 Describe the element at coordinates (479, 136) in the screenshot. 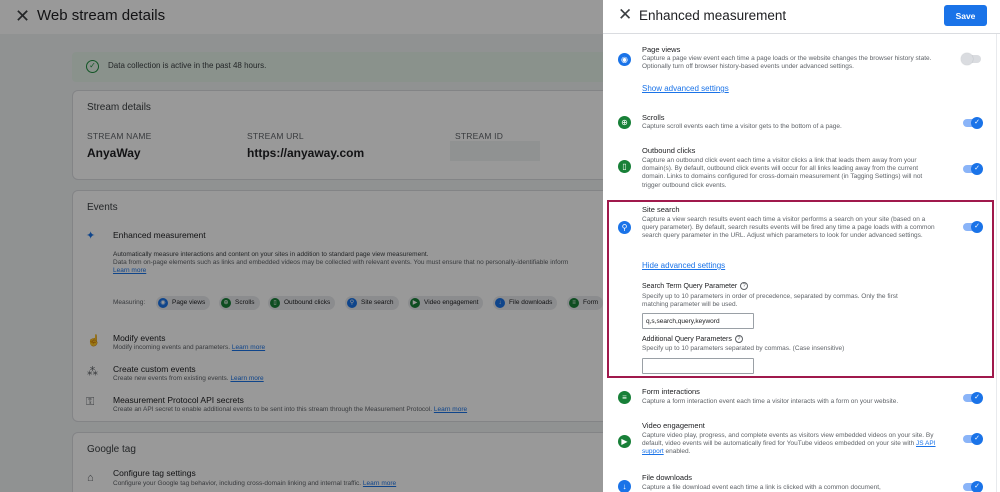

I see `stream-id-label: STREAM ID` at that location.